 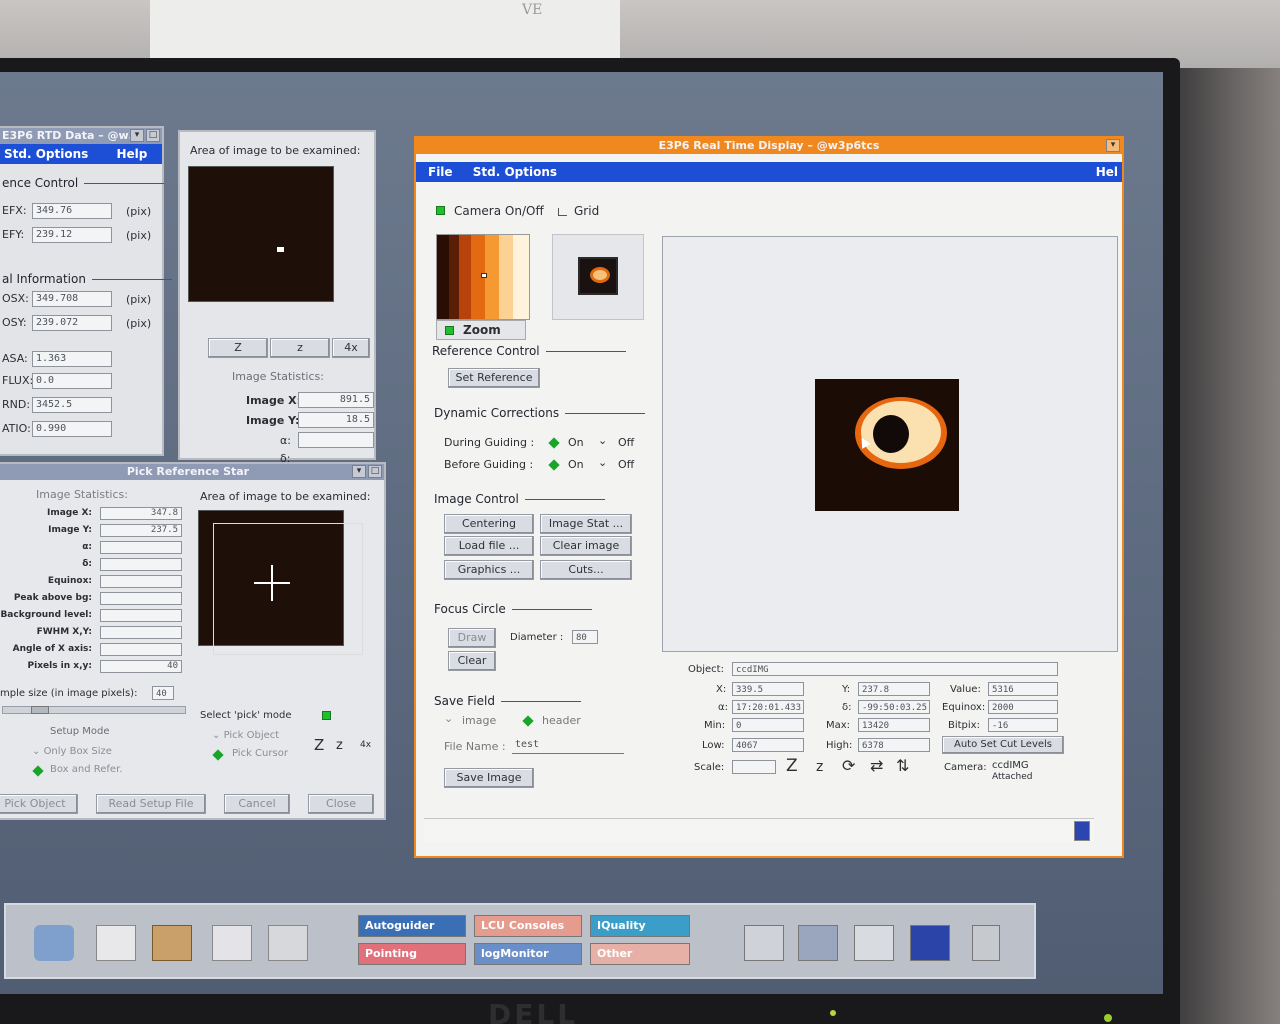 I want to click on asa-field: 1.363, so click(x=72, y=359).